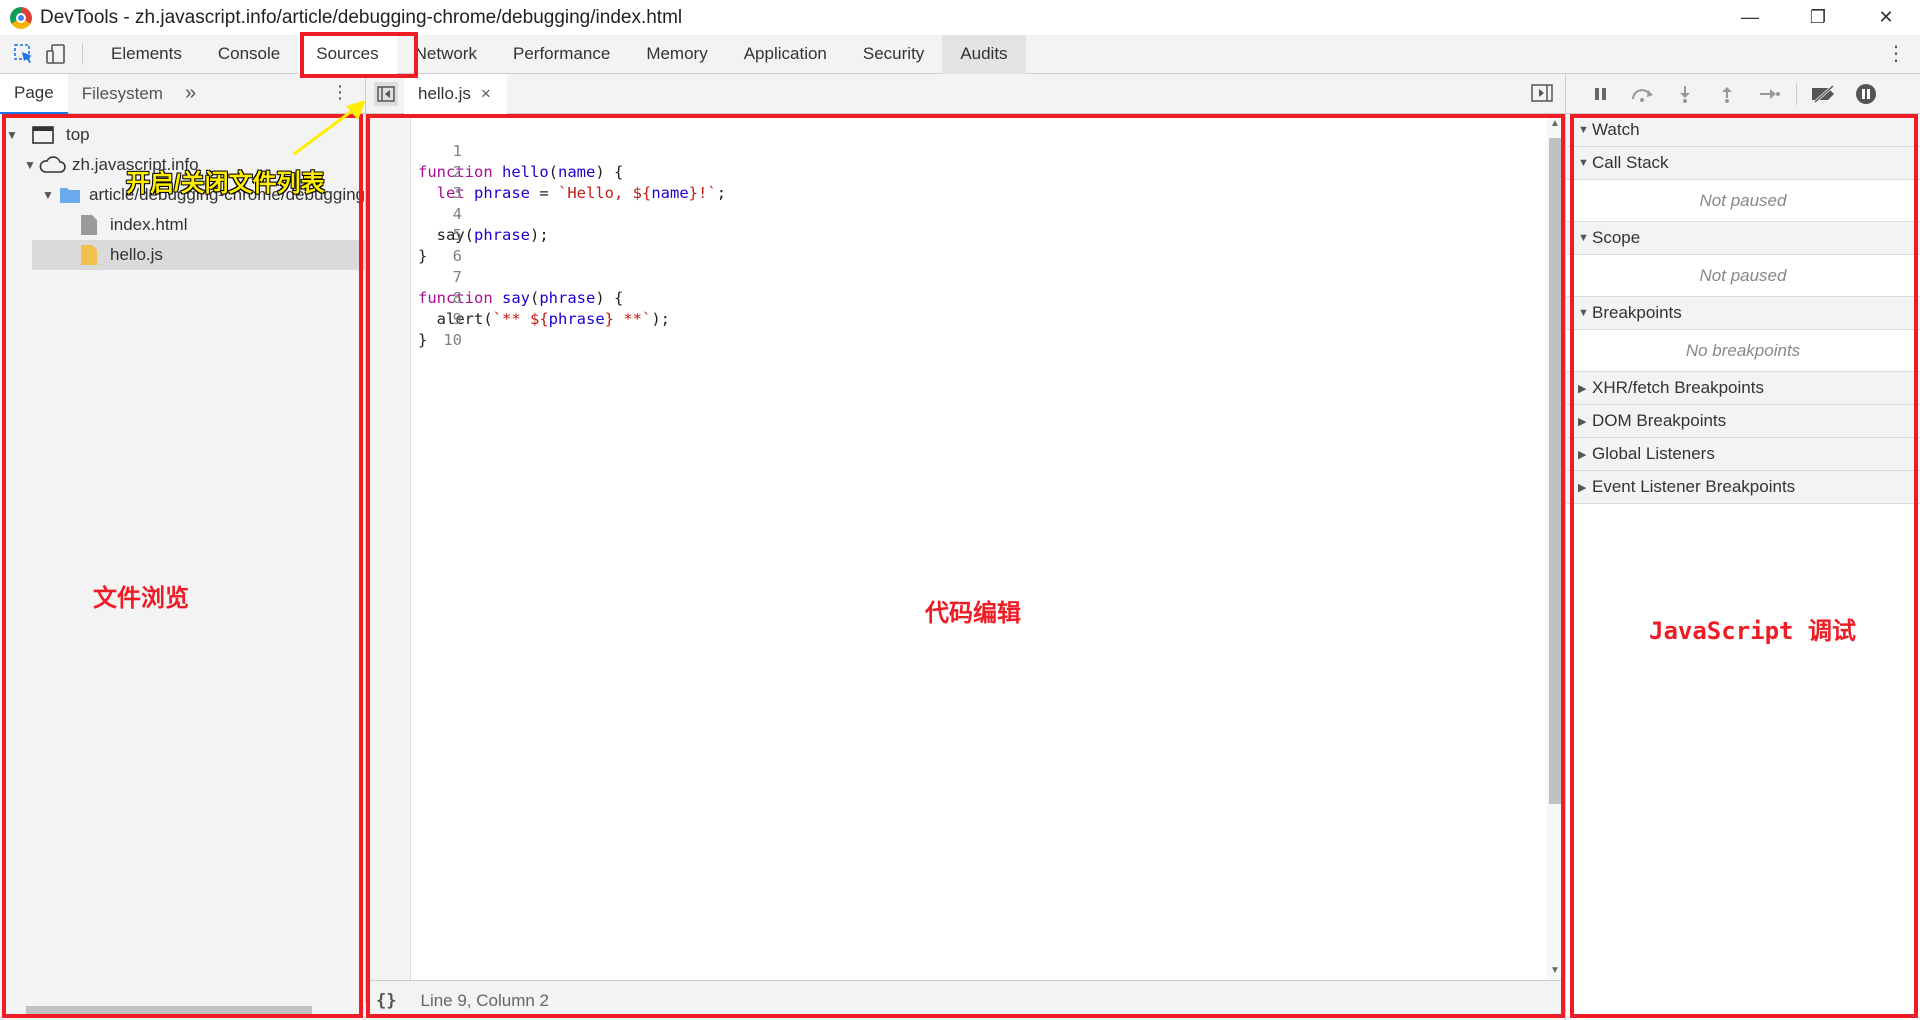 Image resolution: width=1920 pixels, height=1020 pixels. I want to click on chrome-logo-icon, so click(21, 17).